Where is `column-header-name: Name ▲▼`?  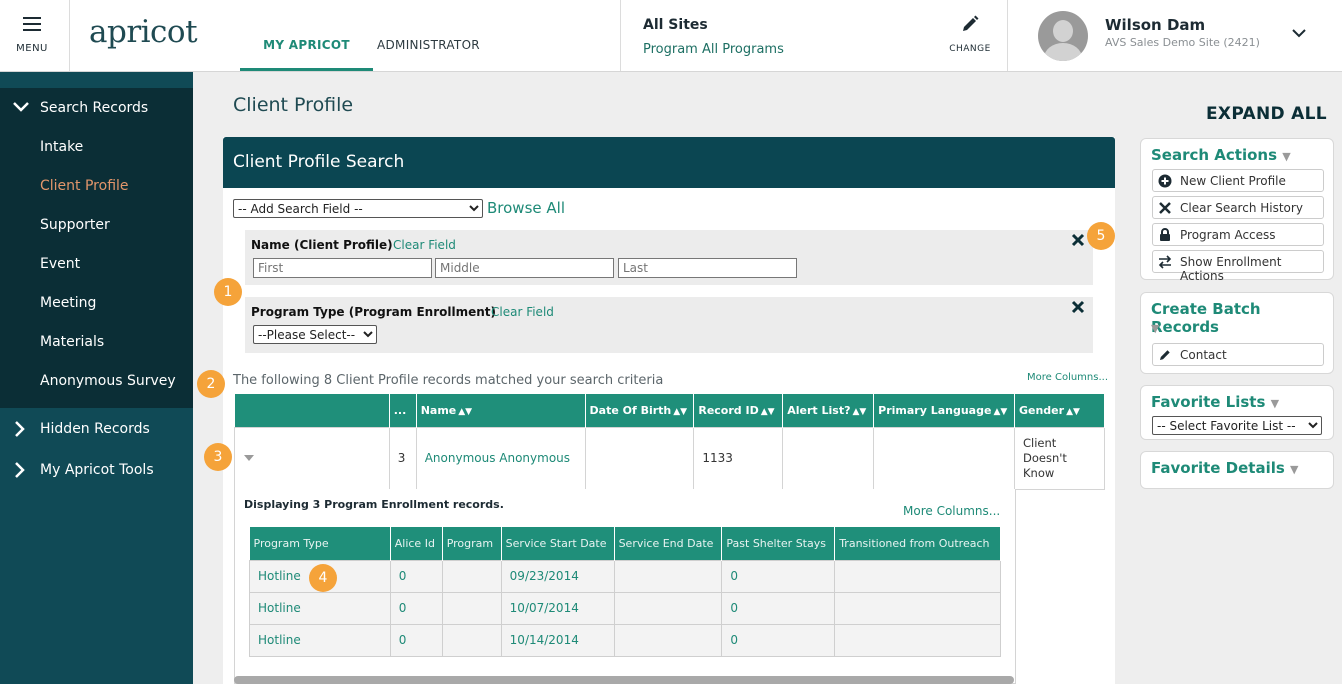 column-header-name: Name ▲▼ is located at coordinates (501, 410).